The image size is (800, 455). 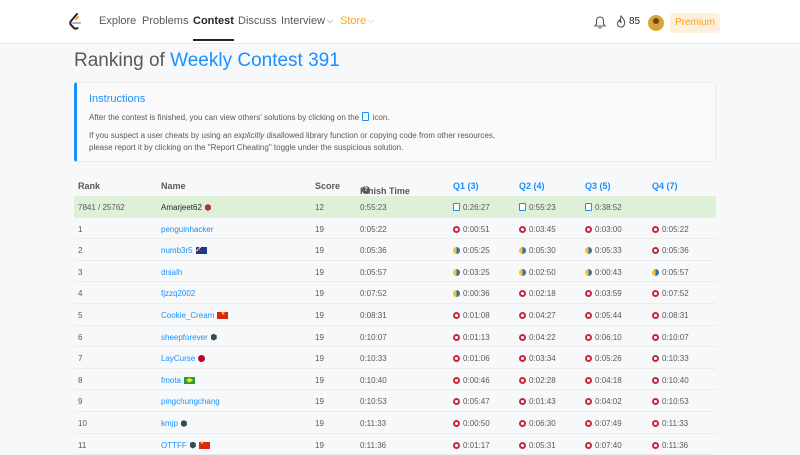 What do you see at coordinates (532, 186) in the screenshot?
I see `header-q2: Q2 (4)` at bounding box center [532, 186].